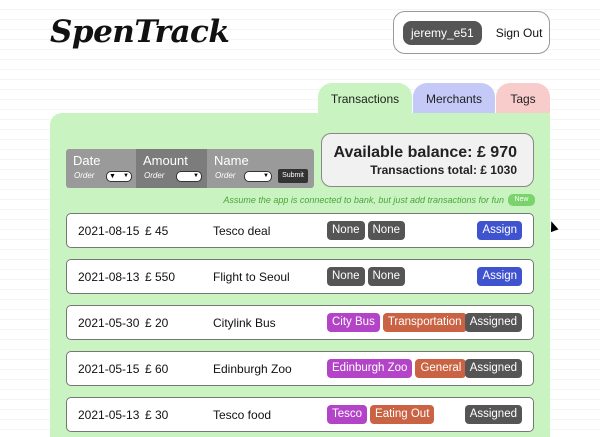  I want to click on transaction-date: 2021-05-30, so click(109, 323).